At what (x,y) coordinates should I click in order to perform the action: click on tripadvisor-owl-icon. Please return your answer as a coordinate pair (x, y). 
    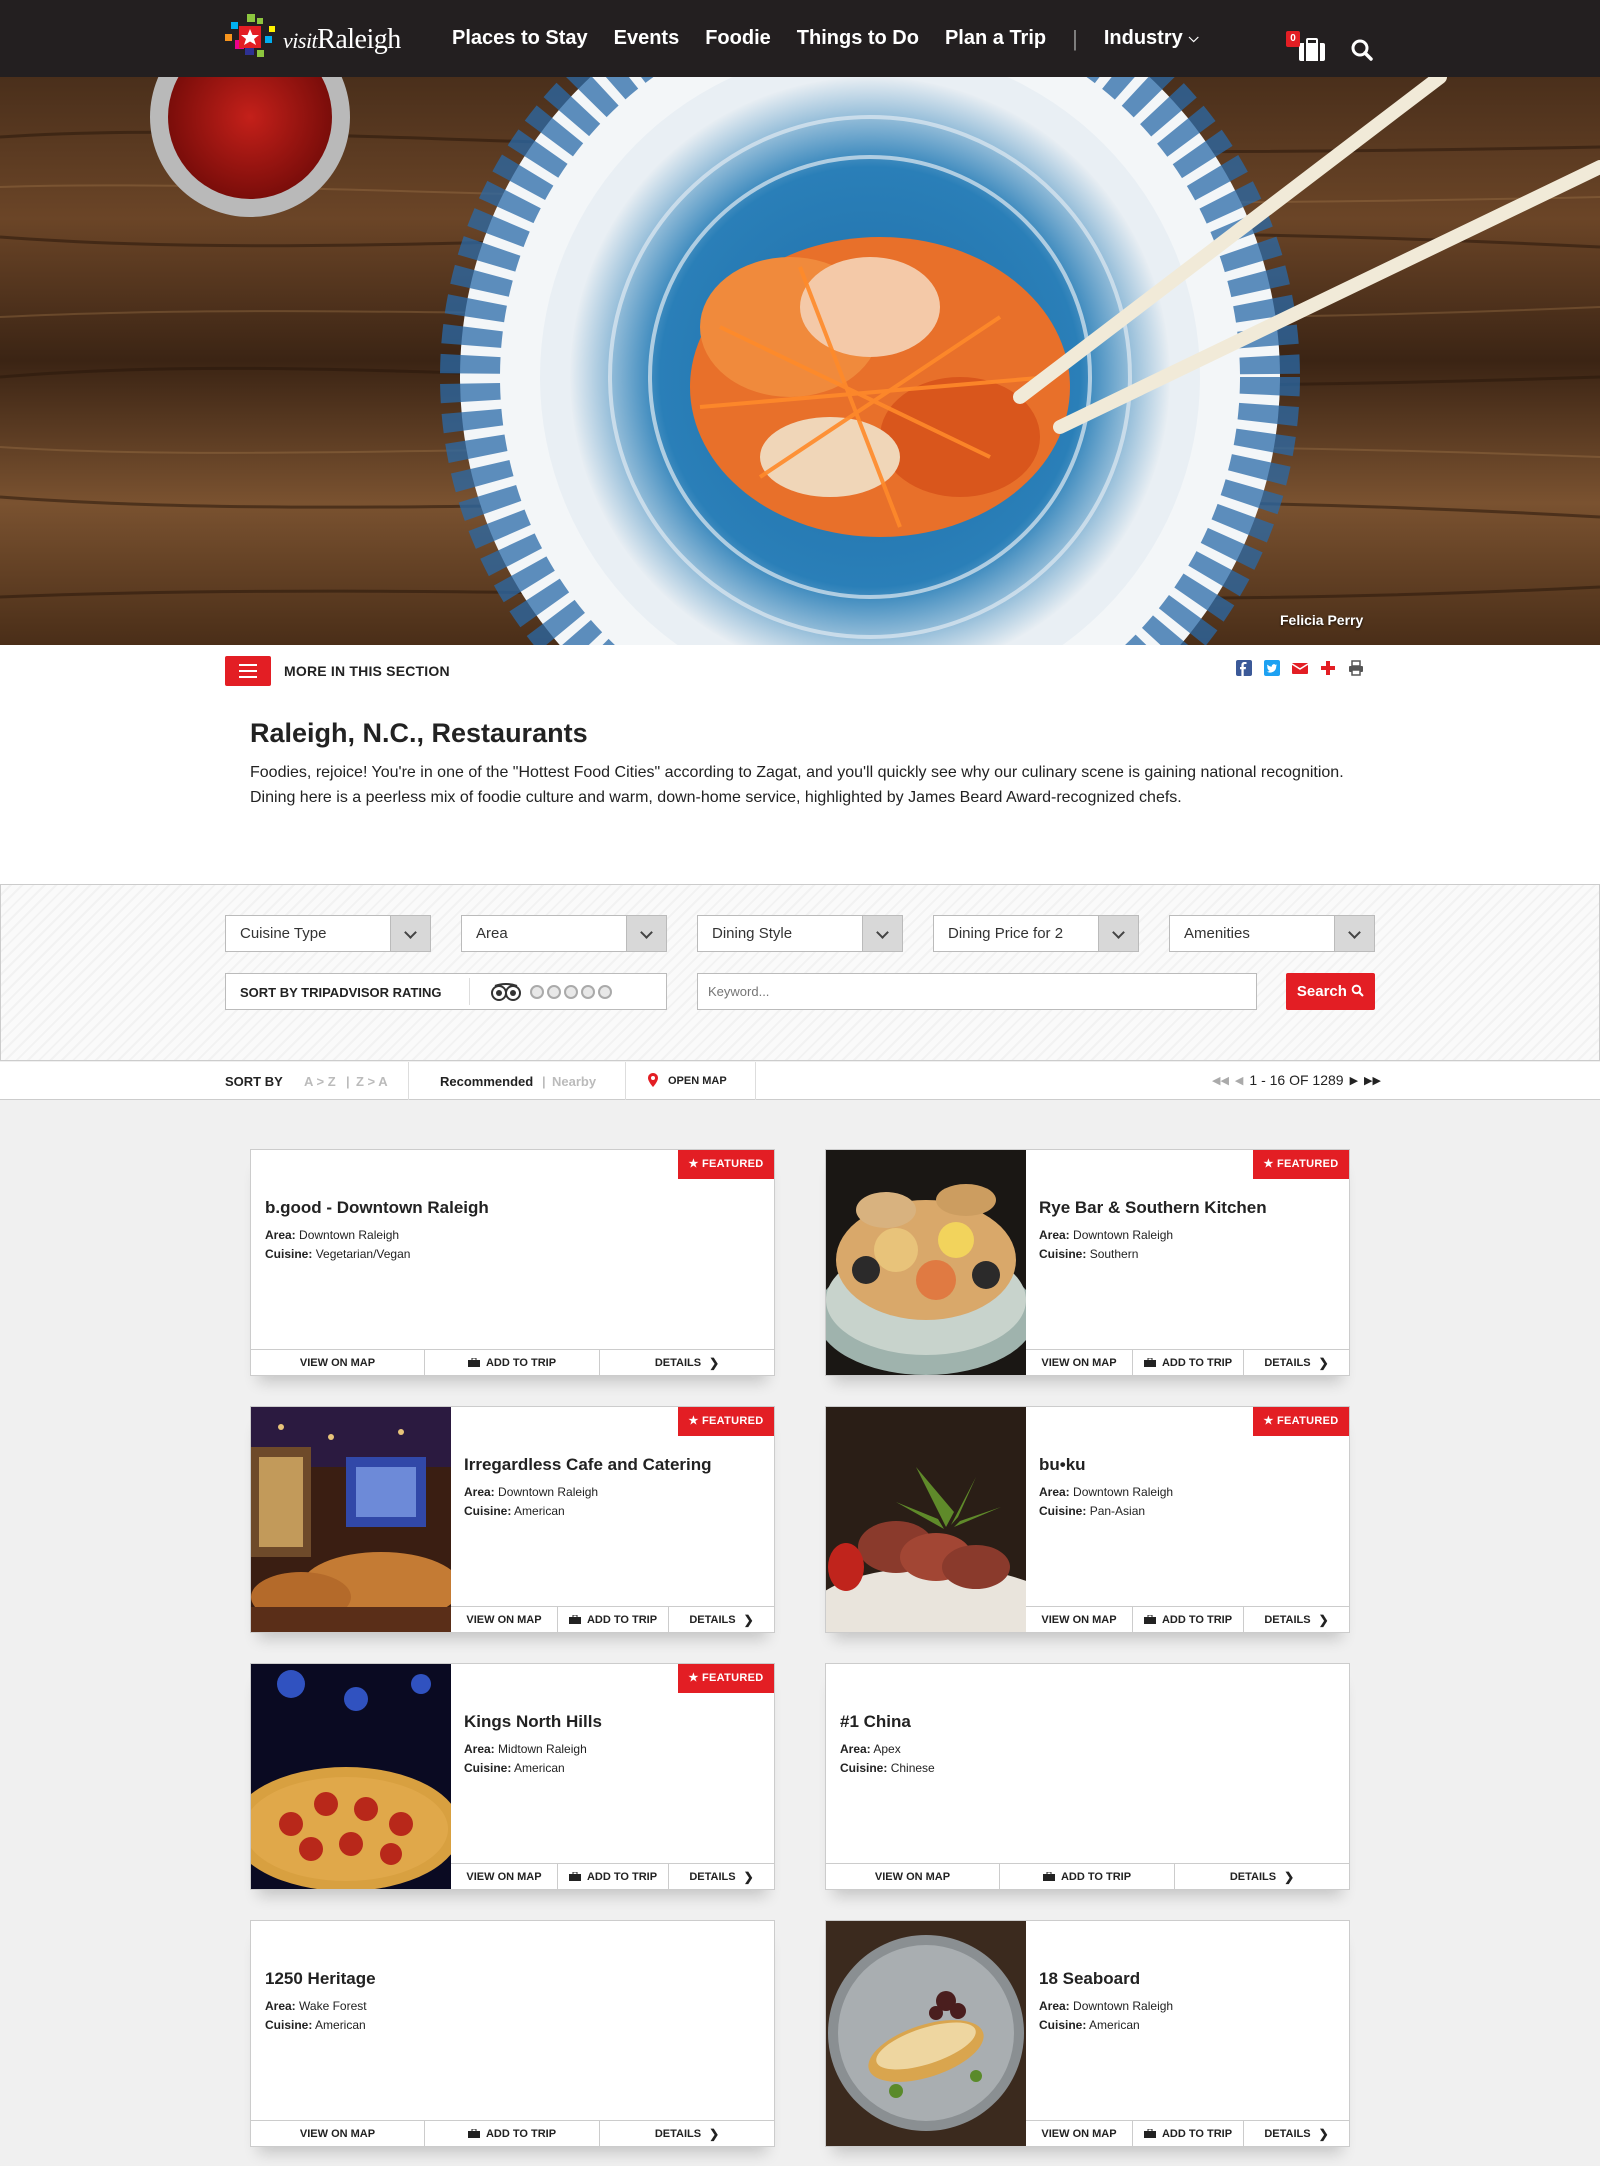
    Looking at the image, I should click on (506, 992).